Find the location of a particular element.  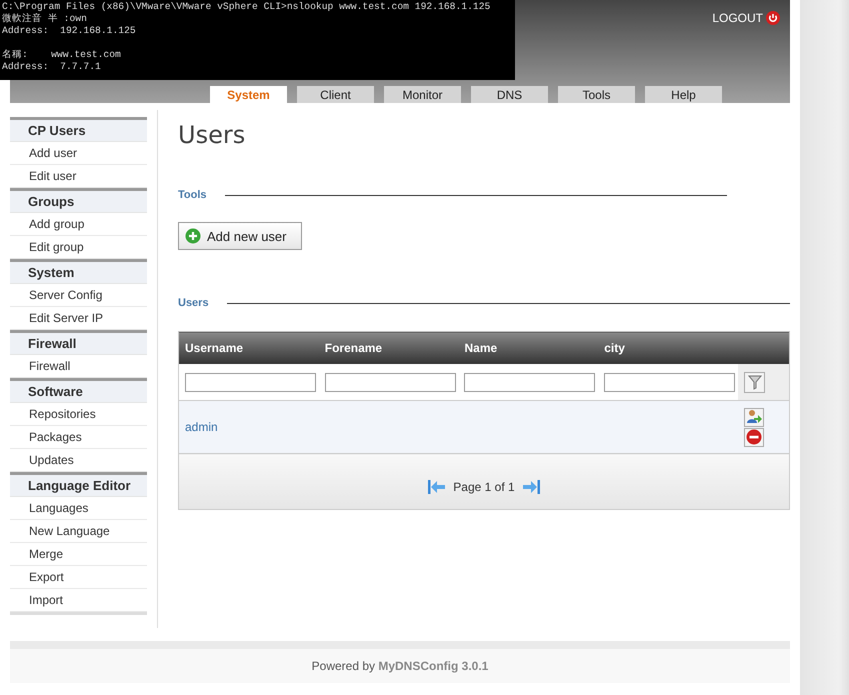

nav-tab: Help is located at coordinates (683, 94).